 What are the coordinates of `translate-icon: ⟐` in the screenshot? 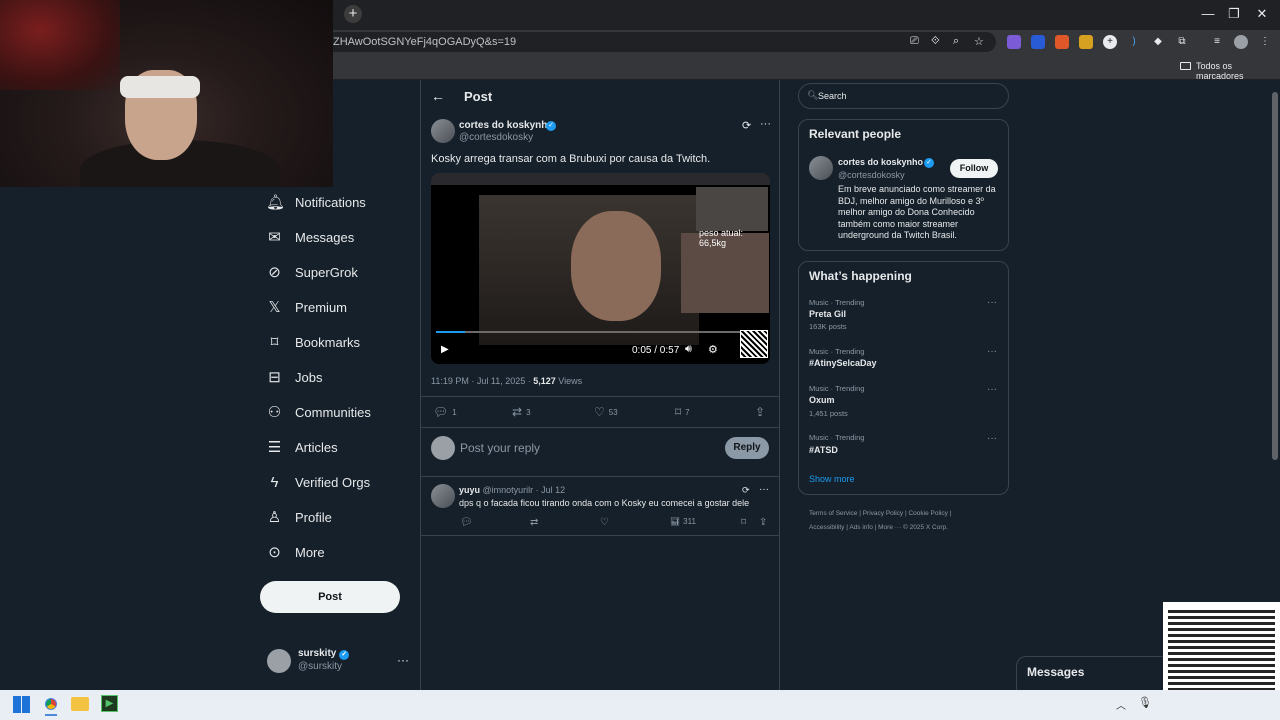 It's located at (935, 41).